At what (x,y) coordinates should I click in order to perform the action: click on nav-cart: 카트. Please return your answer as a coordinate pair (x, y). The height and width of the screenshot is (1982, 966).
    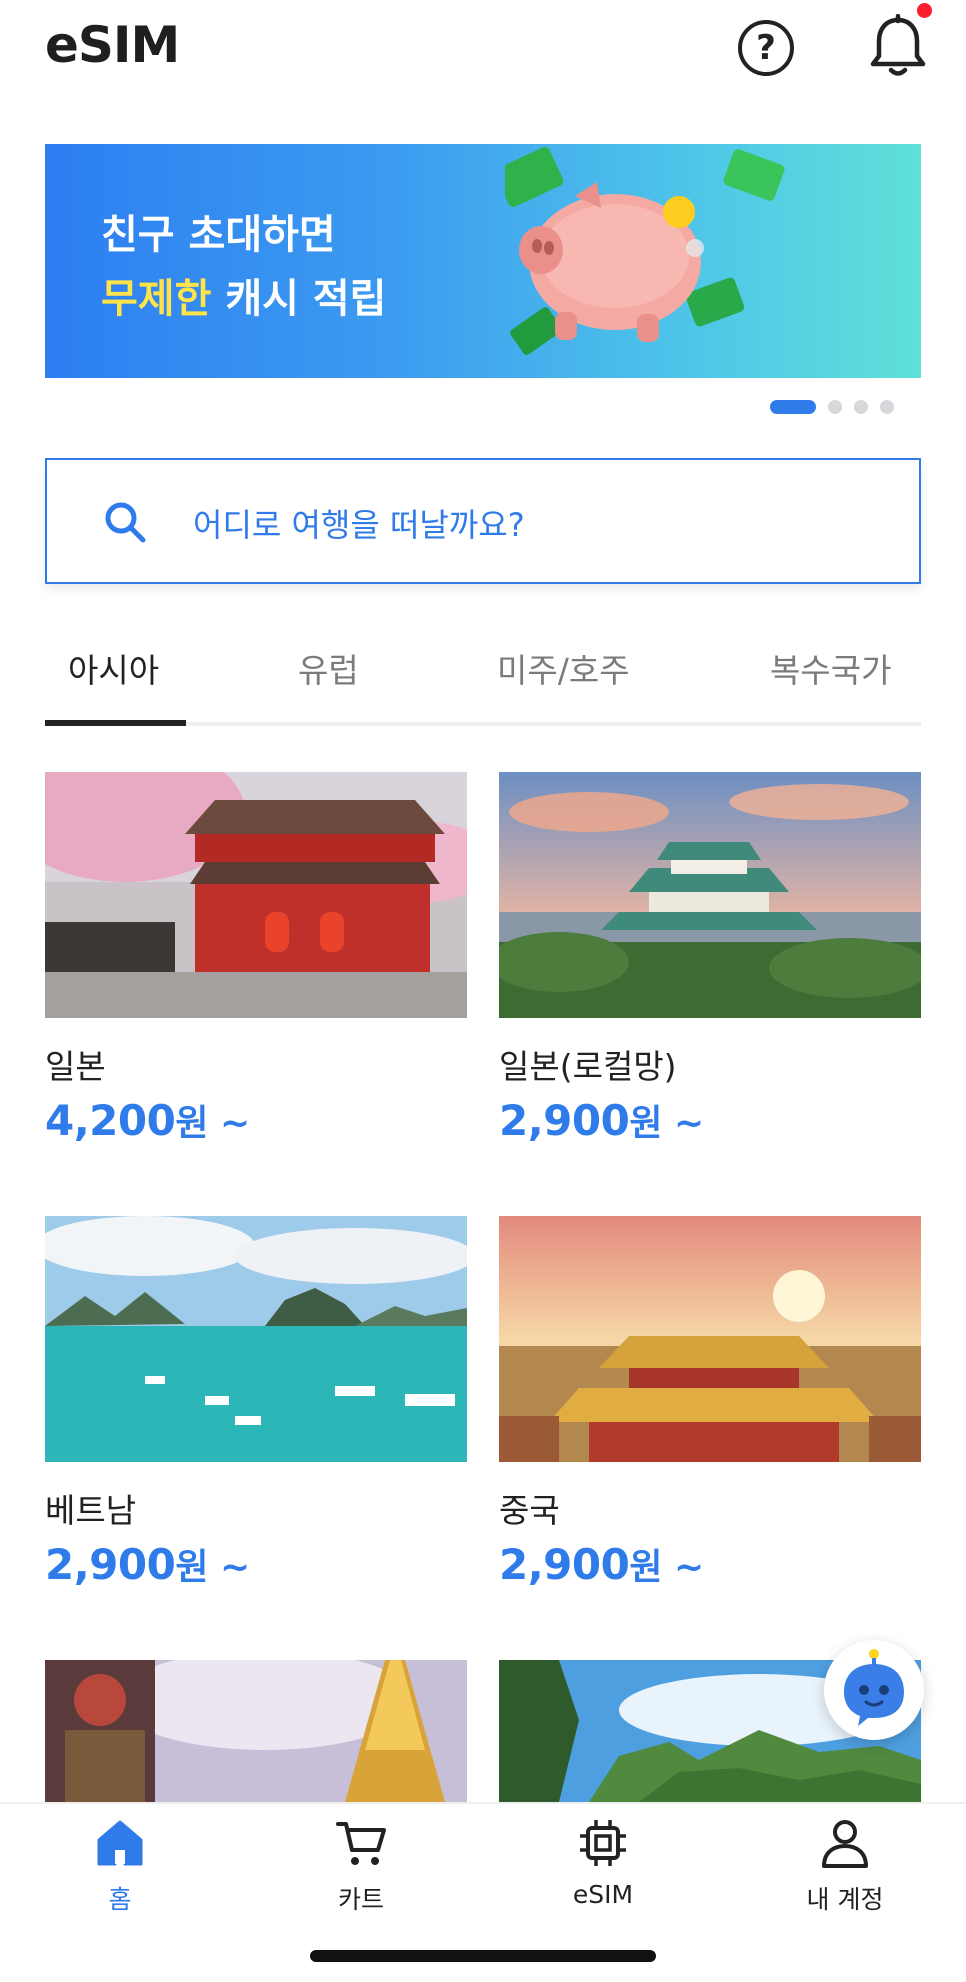
    Looking at the image, I should click on (361, 1866).